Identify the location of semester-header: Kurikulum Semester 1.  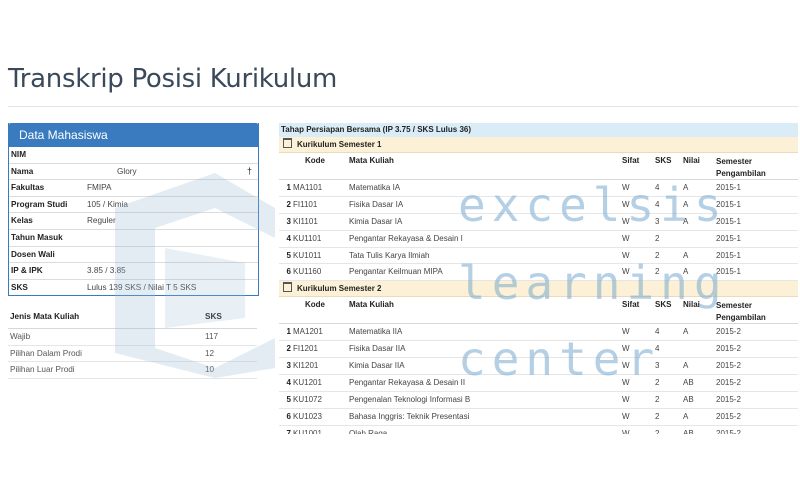
(538, 145).